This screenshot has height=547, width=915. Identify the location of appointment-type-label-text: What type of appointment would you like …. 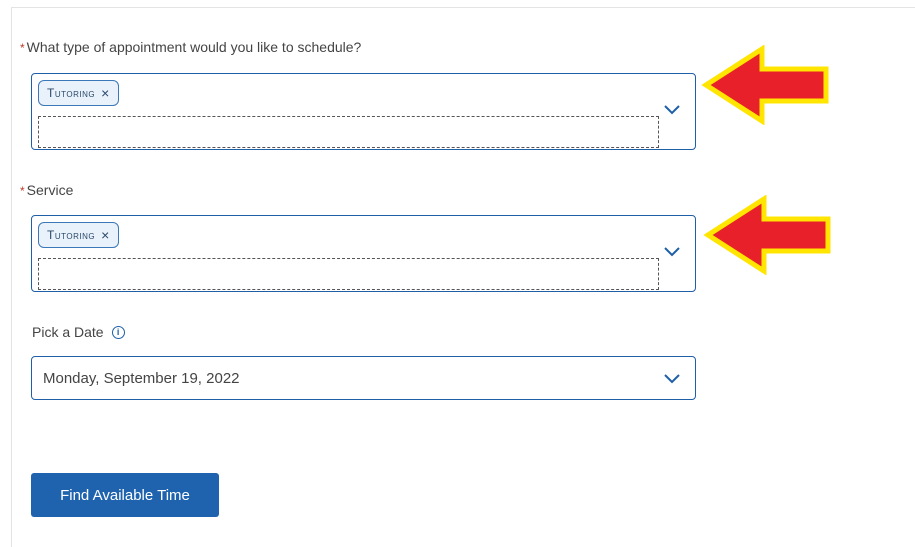
(194, 47).